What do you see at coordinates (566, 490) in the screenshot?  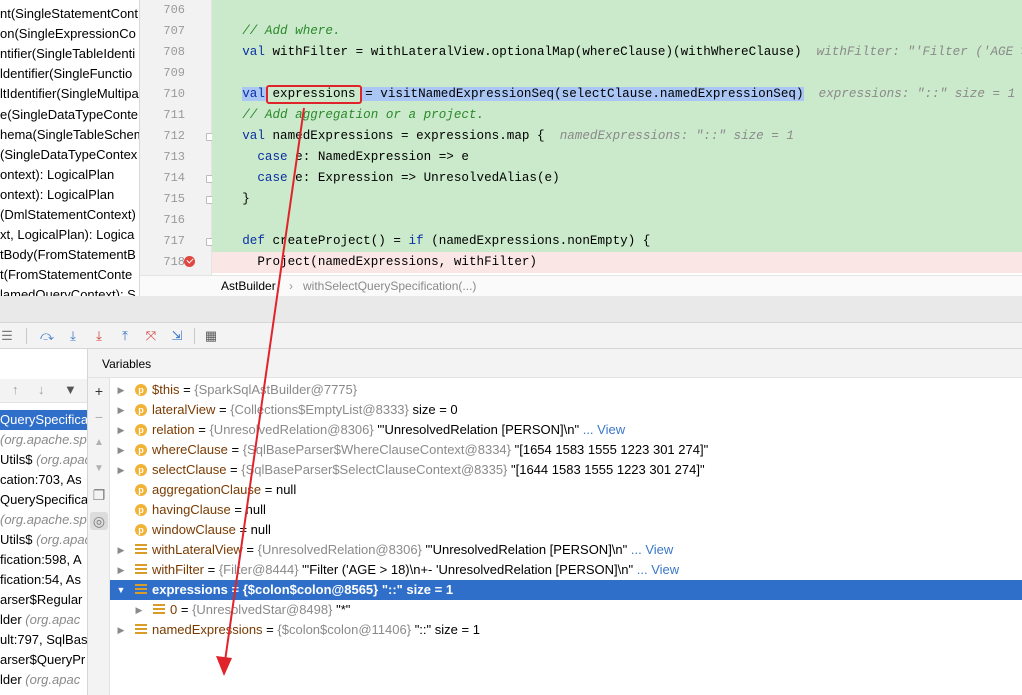 I see `variable-row: p aggregationClause = null` at bounding box center [566, 490].